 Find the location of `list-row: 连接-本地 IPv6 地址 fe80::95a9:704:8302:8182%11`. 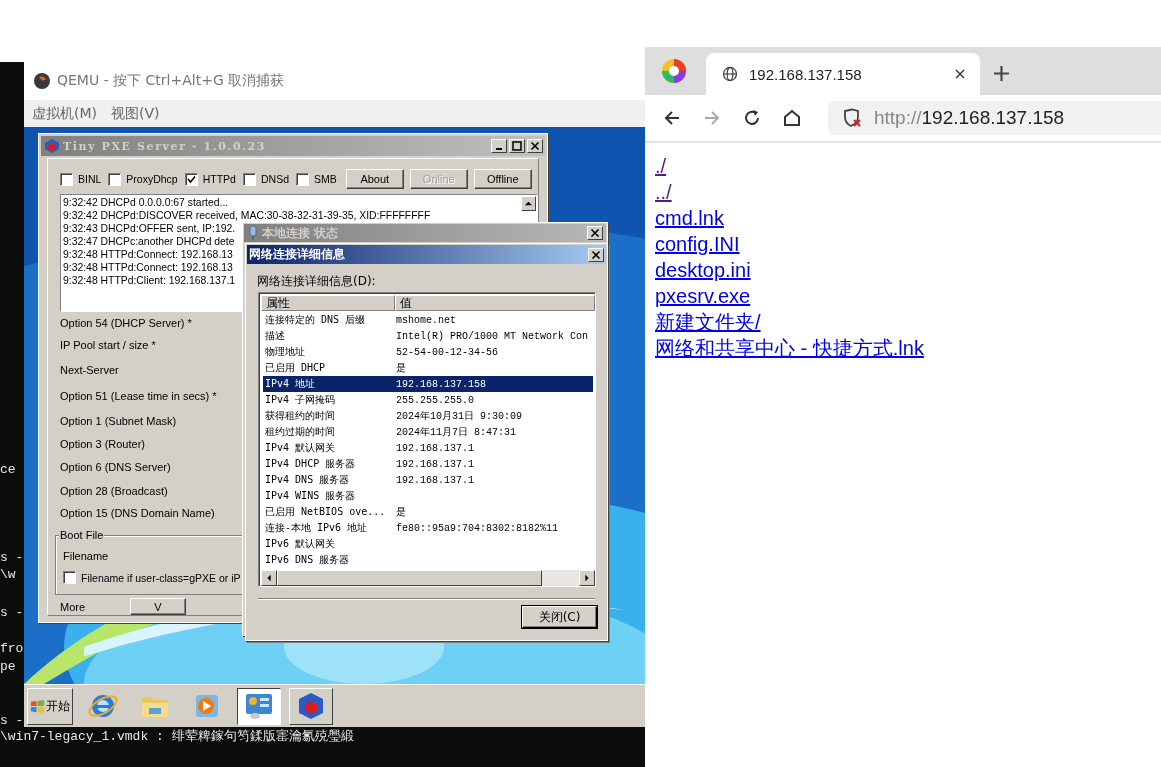

list-row: 连接-本地 IPv6 地址 fe80::95a9:704:8302:8182%11 is located at coordinates (428, 528).